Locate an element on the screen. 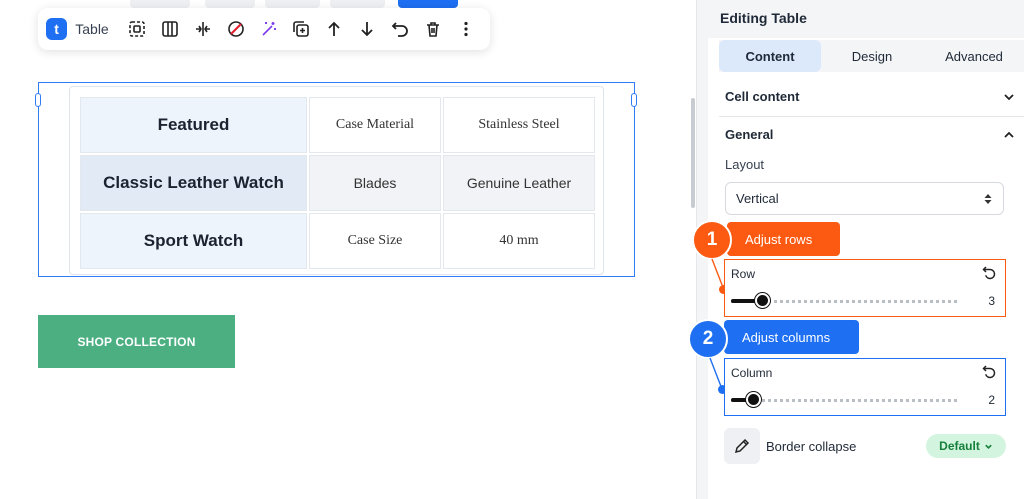  panel-title: Editing Table is located at coordinates (763, 18).